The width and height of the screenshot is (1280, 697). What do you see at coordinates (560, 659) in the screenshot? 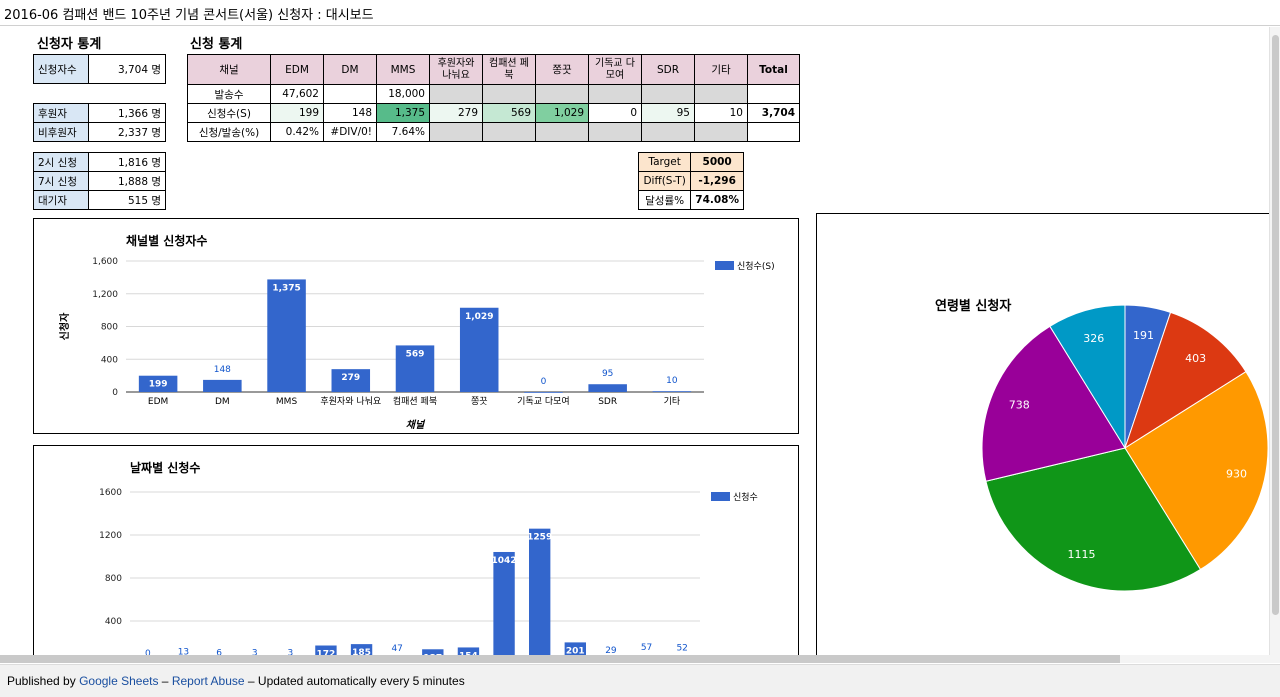
I see `horizontal-scrollbar` at bounding box center [560, 659].